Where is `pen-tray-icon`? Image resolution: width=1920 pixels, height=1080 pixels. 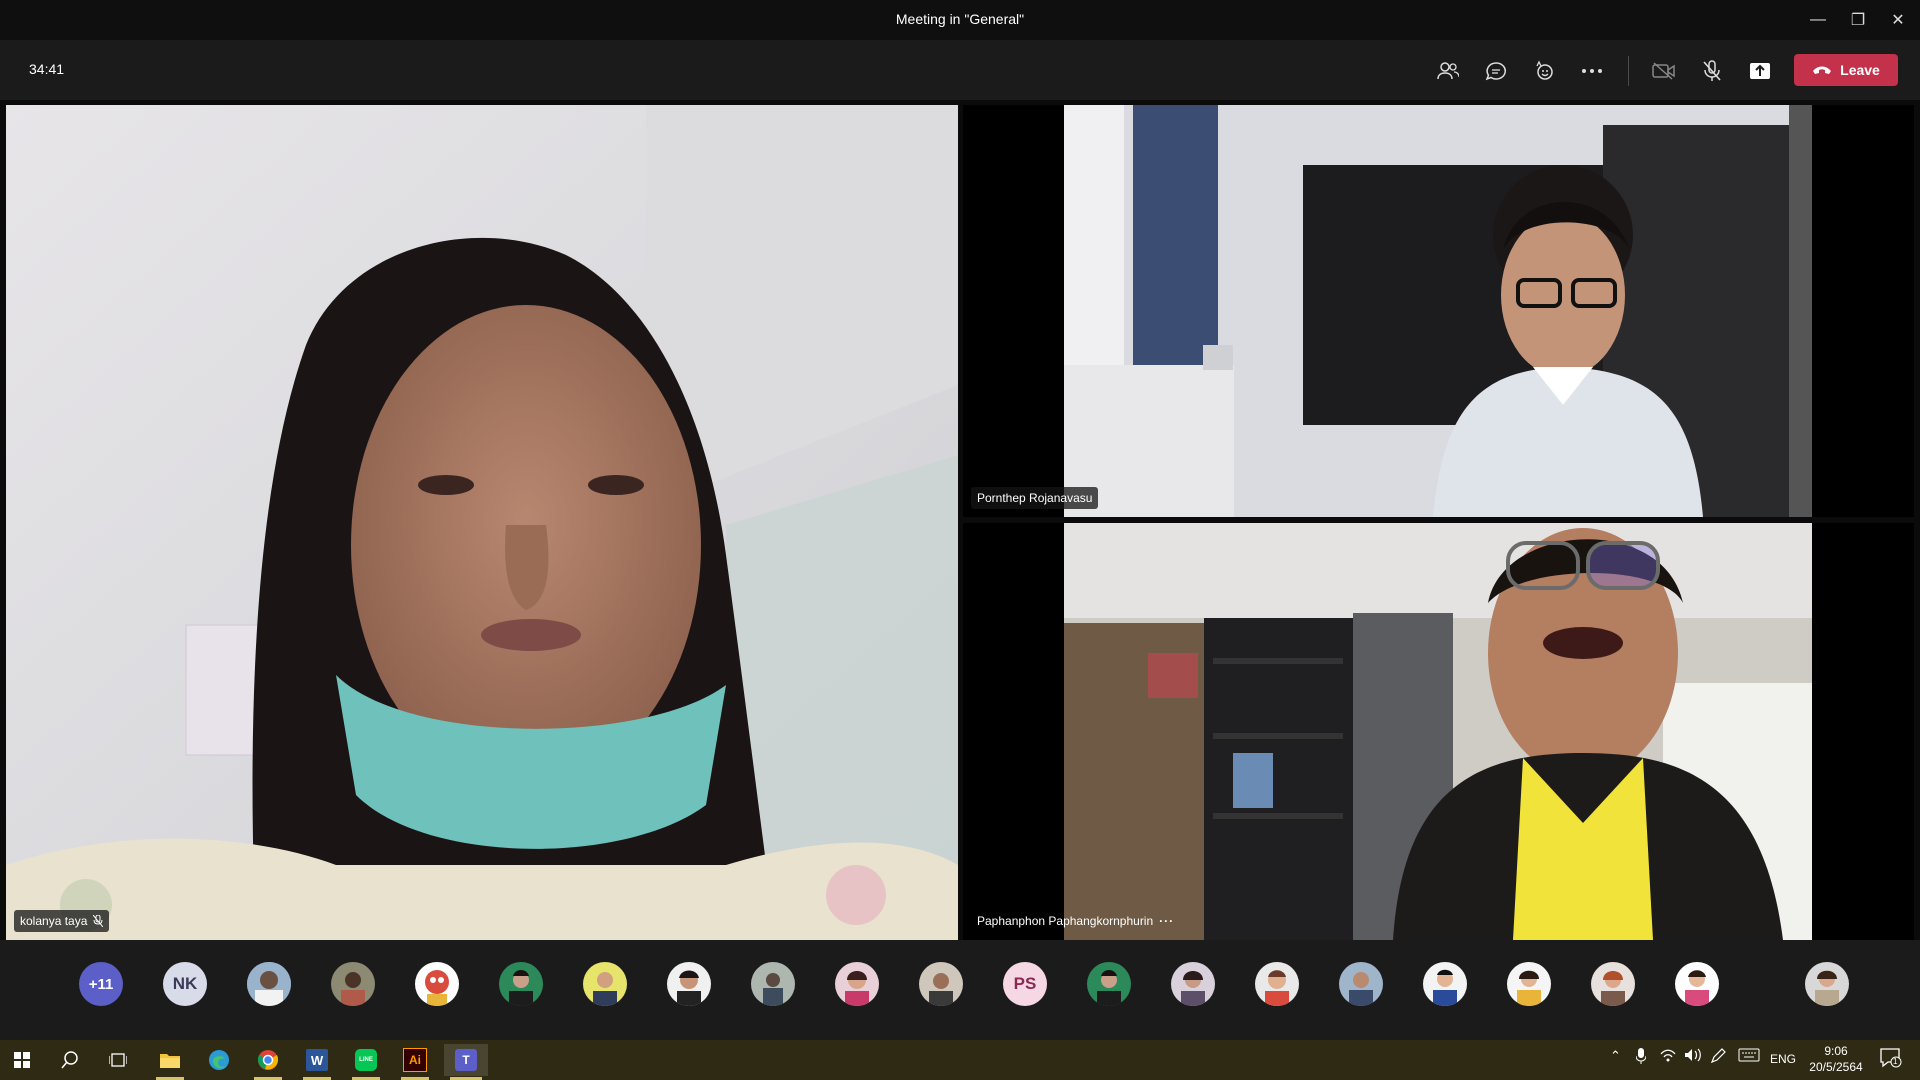 pen-tray-icon is located at coordinates (1718, 1057).